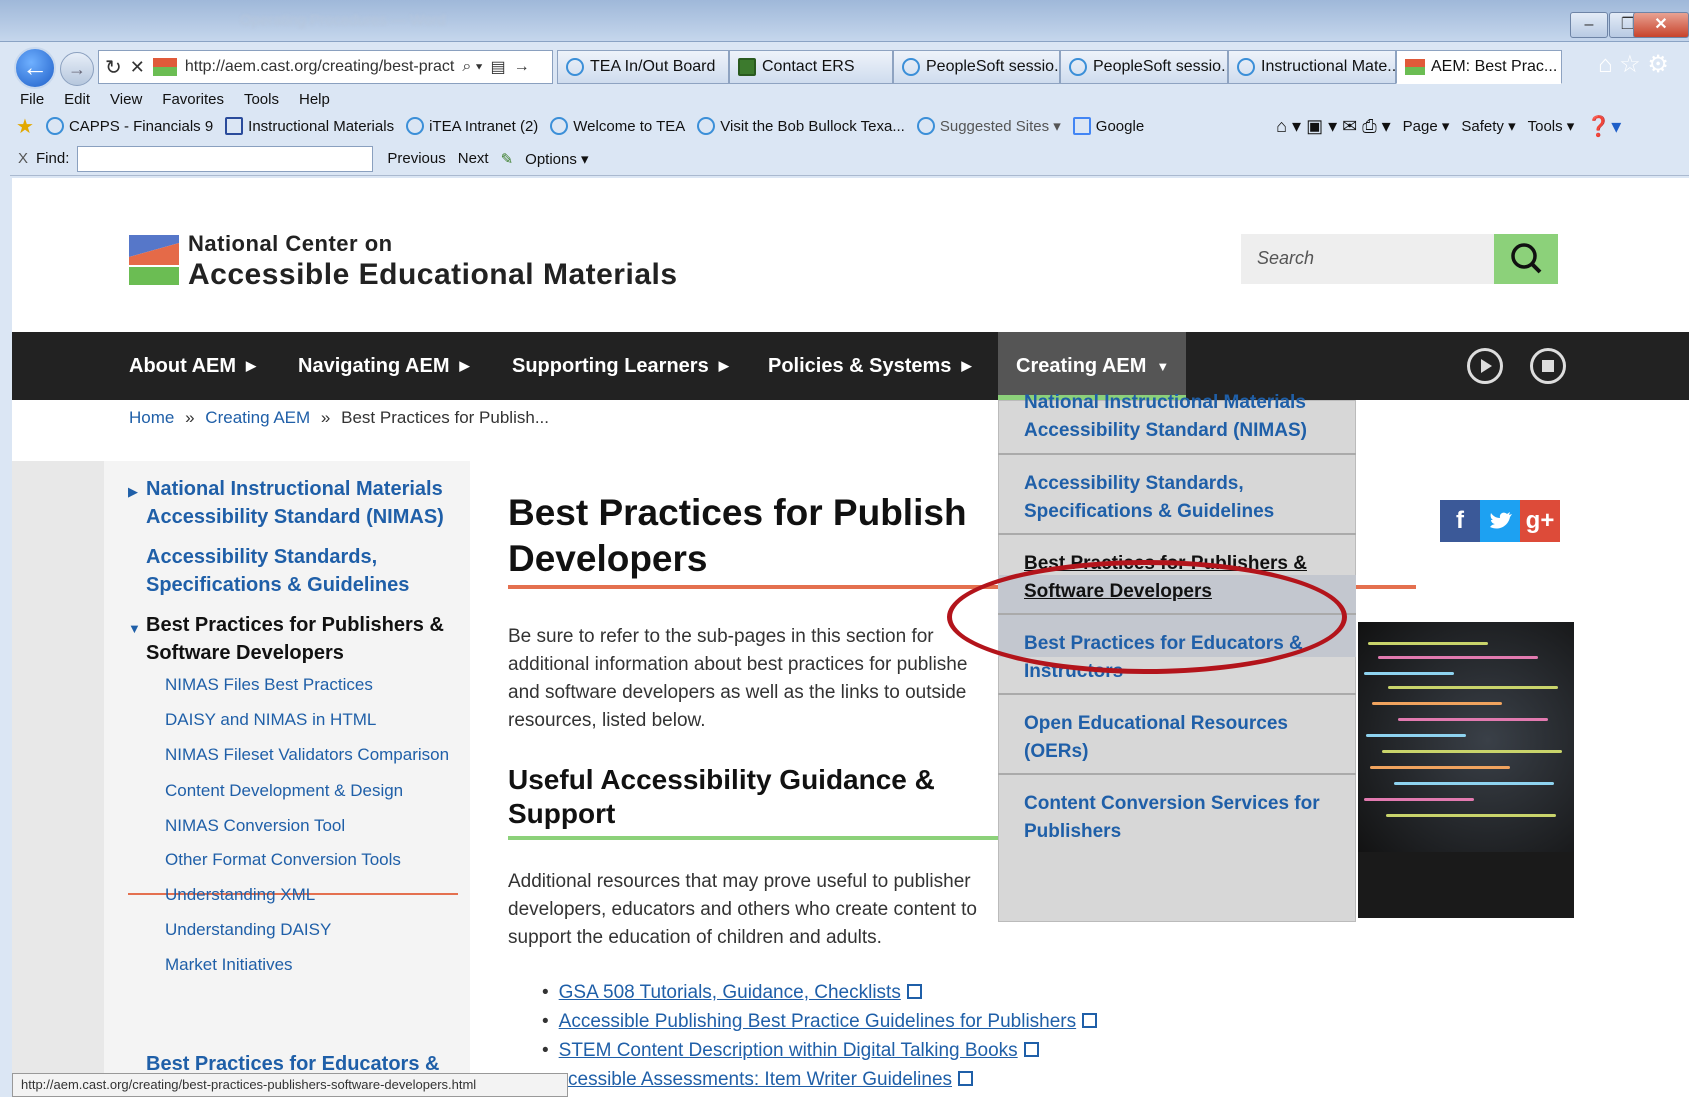  Describe the element at coordinates (522, 67) in the screenshot. I see `go-icon: →` at that location.